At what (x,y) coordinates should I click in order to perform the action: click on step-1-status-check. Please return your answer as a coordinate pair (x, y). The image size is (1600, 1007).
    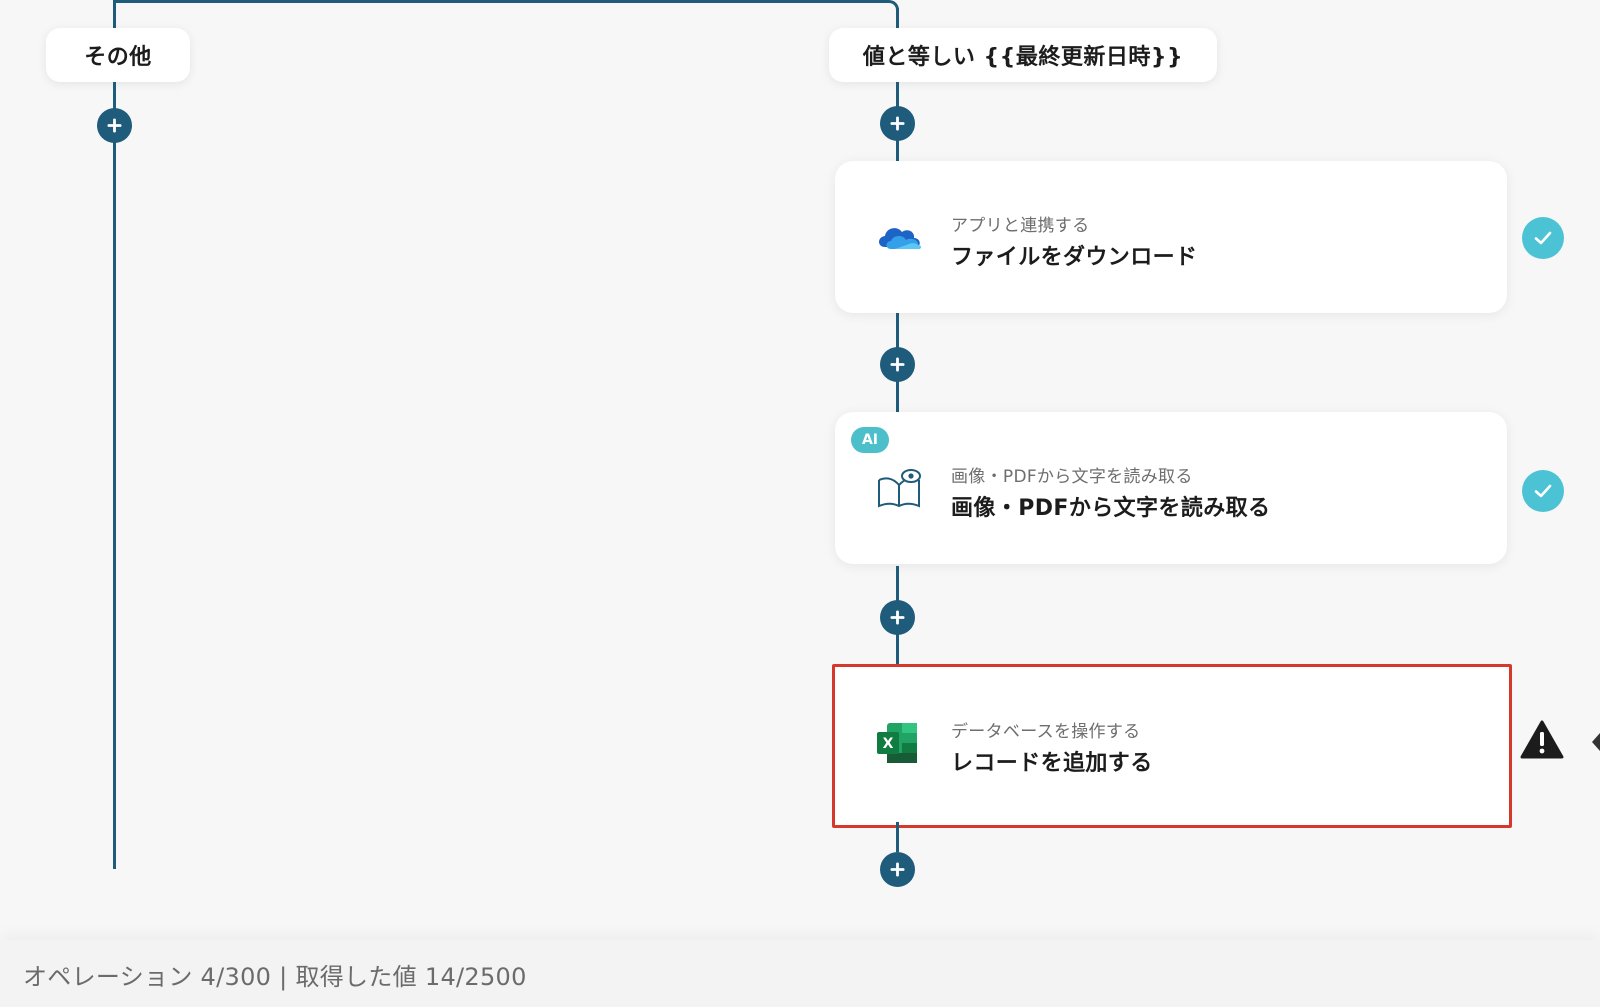
    Looking at the image, I should click on (1543, 238).